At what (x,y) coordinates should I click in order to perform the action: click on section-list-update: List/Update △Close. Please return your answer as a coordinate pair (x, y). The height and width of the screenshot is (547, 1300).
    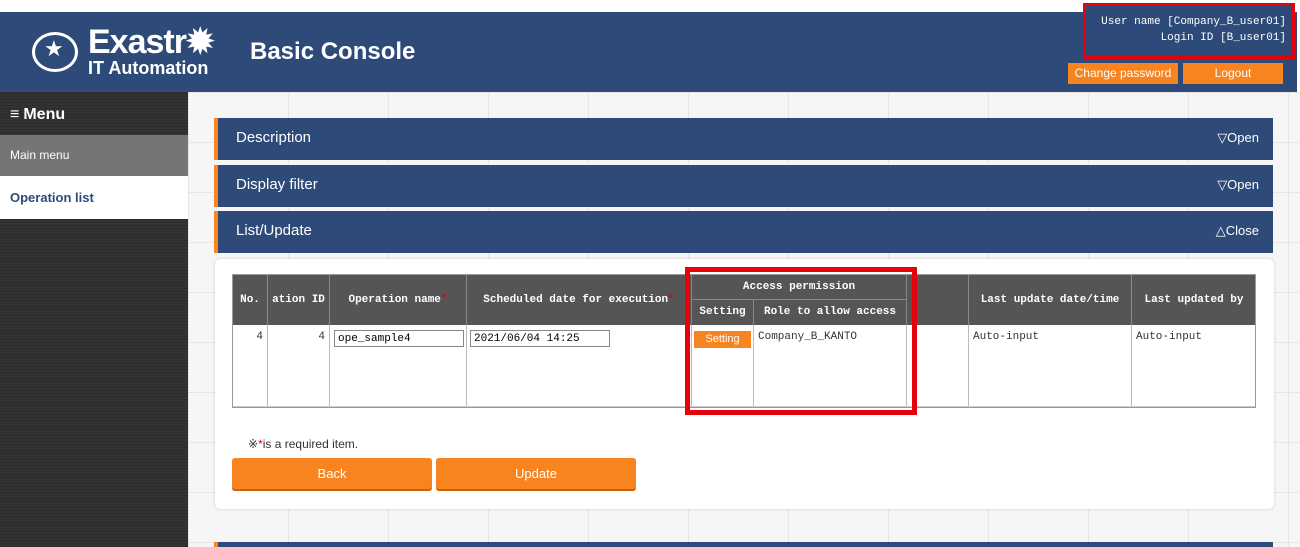
    Looking at the image, I should click on (743, 232).